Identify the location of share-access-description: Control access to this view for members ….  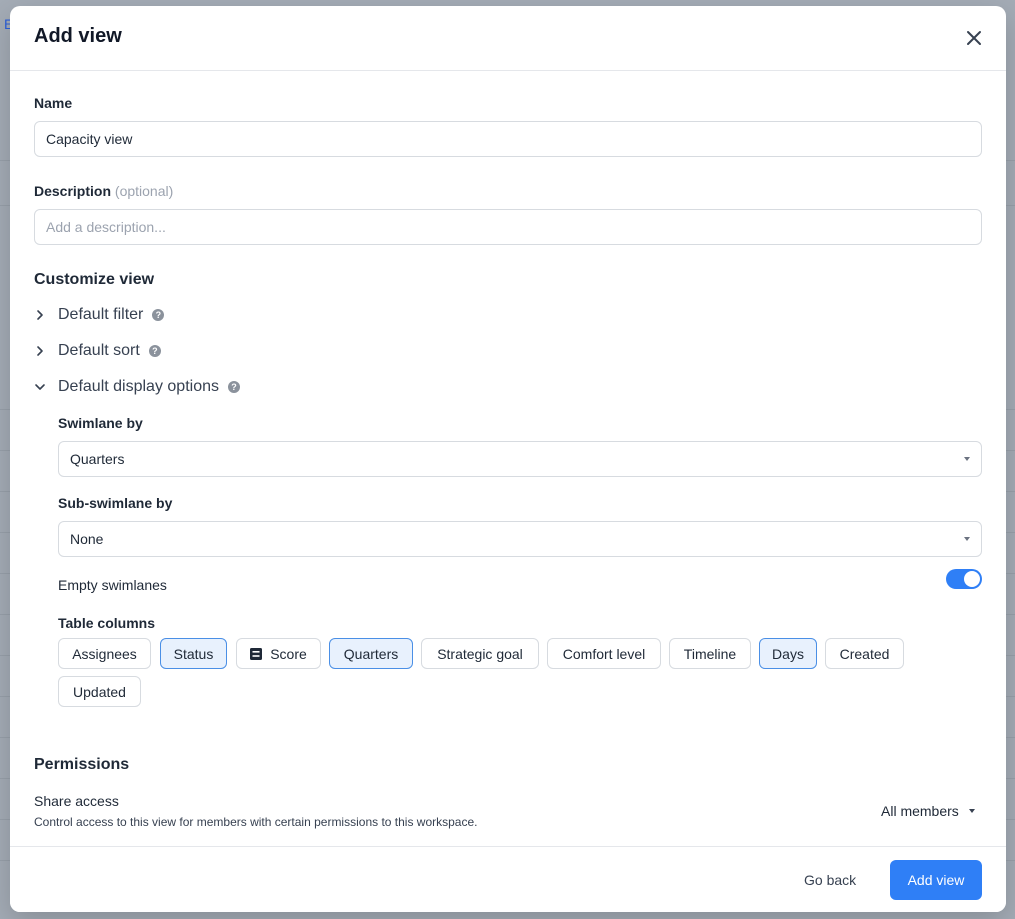
(256, 822).